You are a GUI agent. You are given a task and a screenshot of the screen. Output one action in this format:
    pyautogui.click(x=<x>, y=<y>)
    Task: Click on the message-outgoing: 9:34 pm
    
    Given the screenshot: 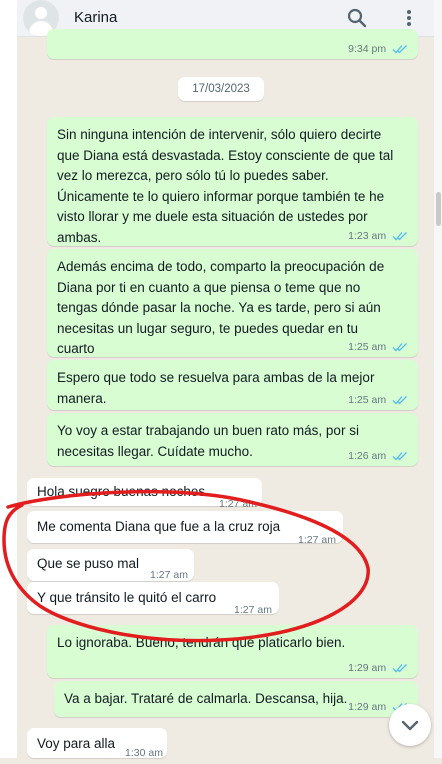 What is the action you would take?
    pyautogui.click(x=232, y=44)
    